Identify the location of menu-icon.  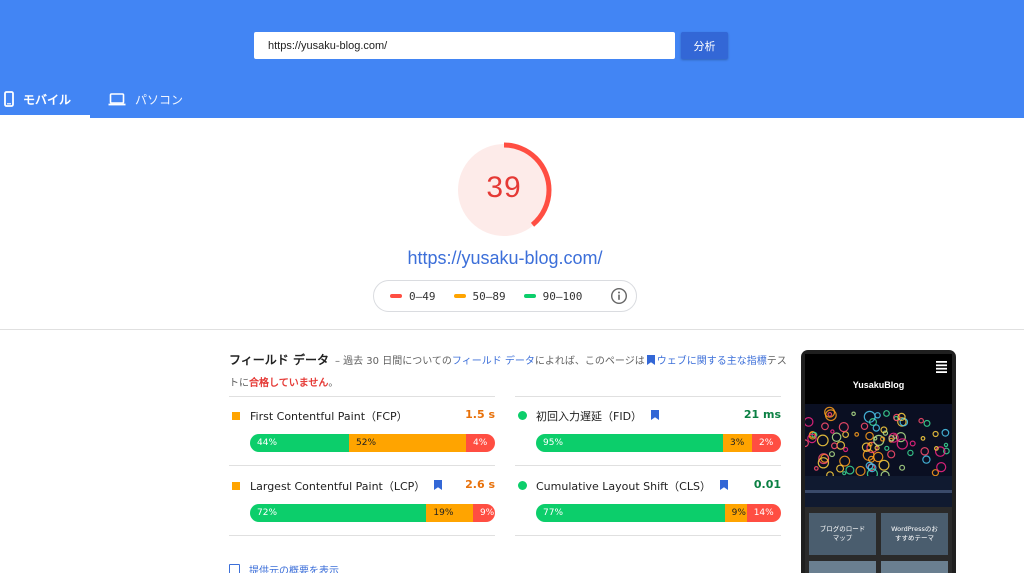
(941, 367).